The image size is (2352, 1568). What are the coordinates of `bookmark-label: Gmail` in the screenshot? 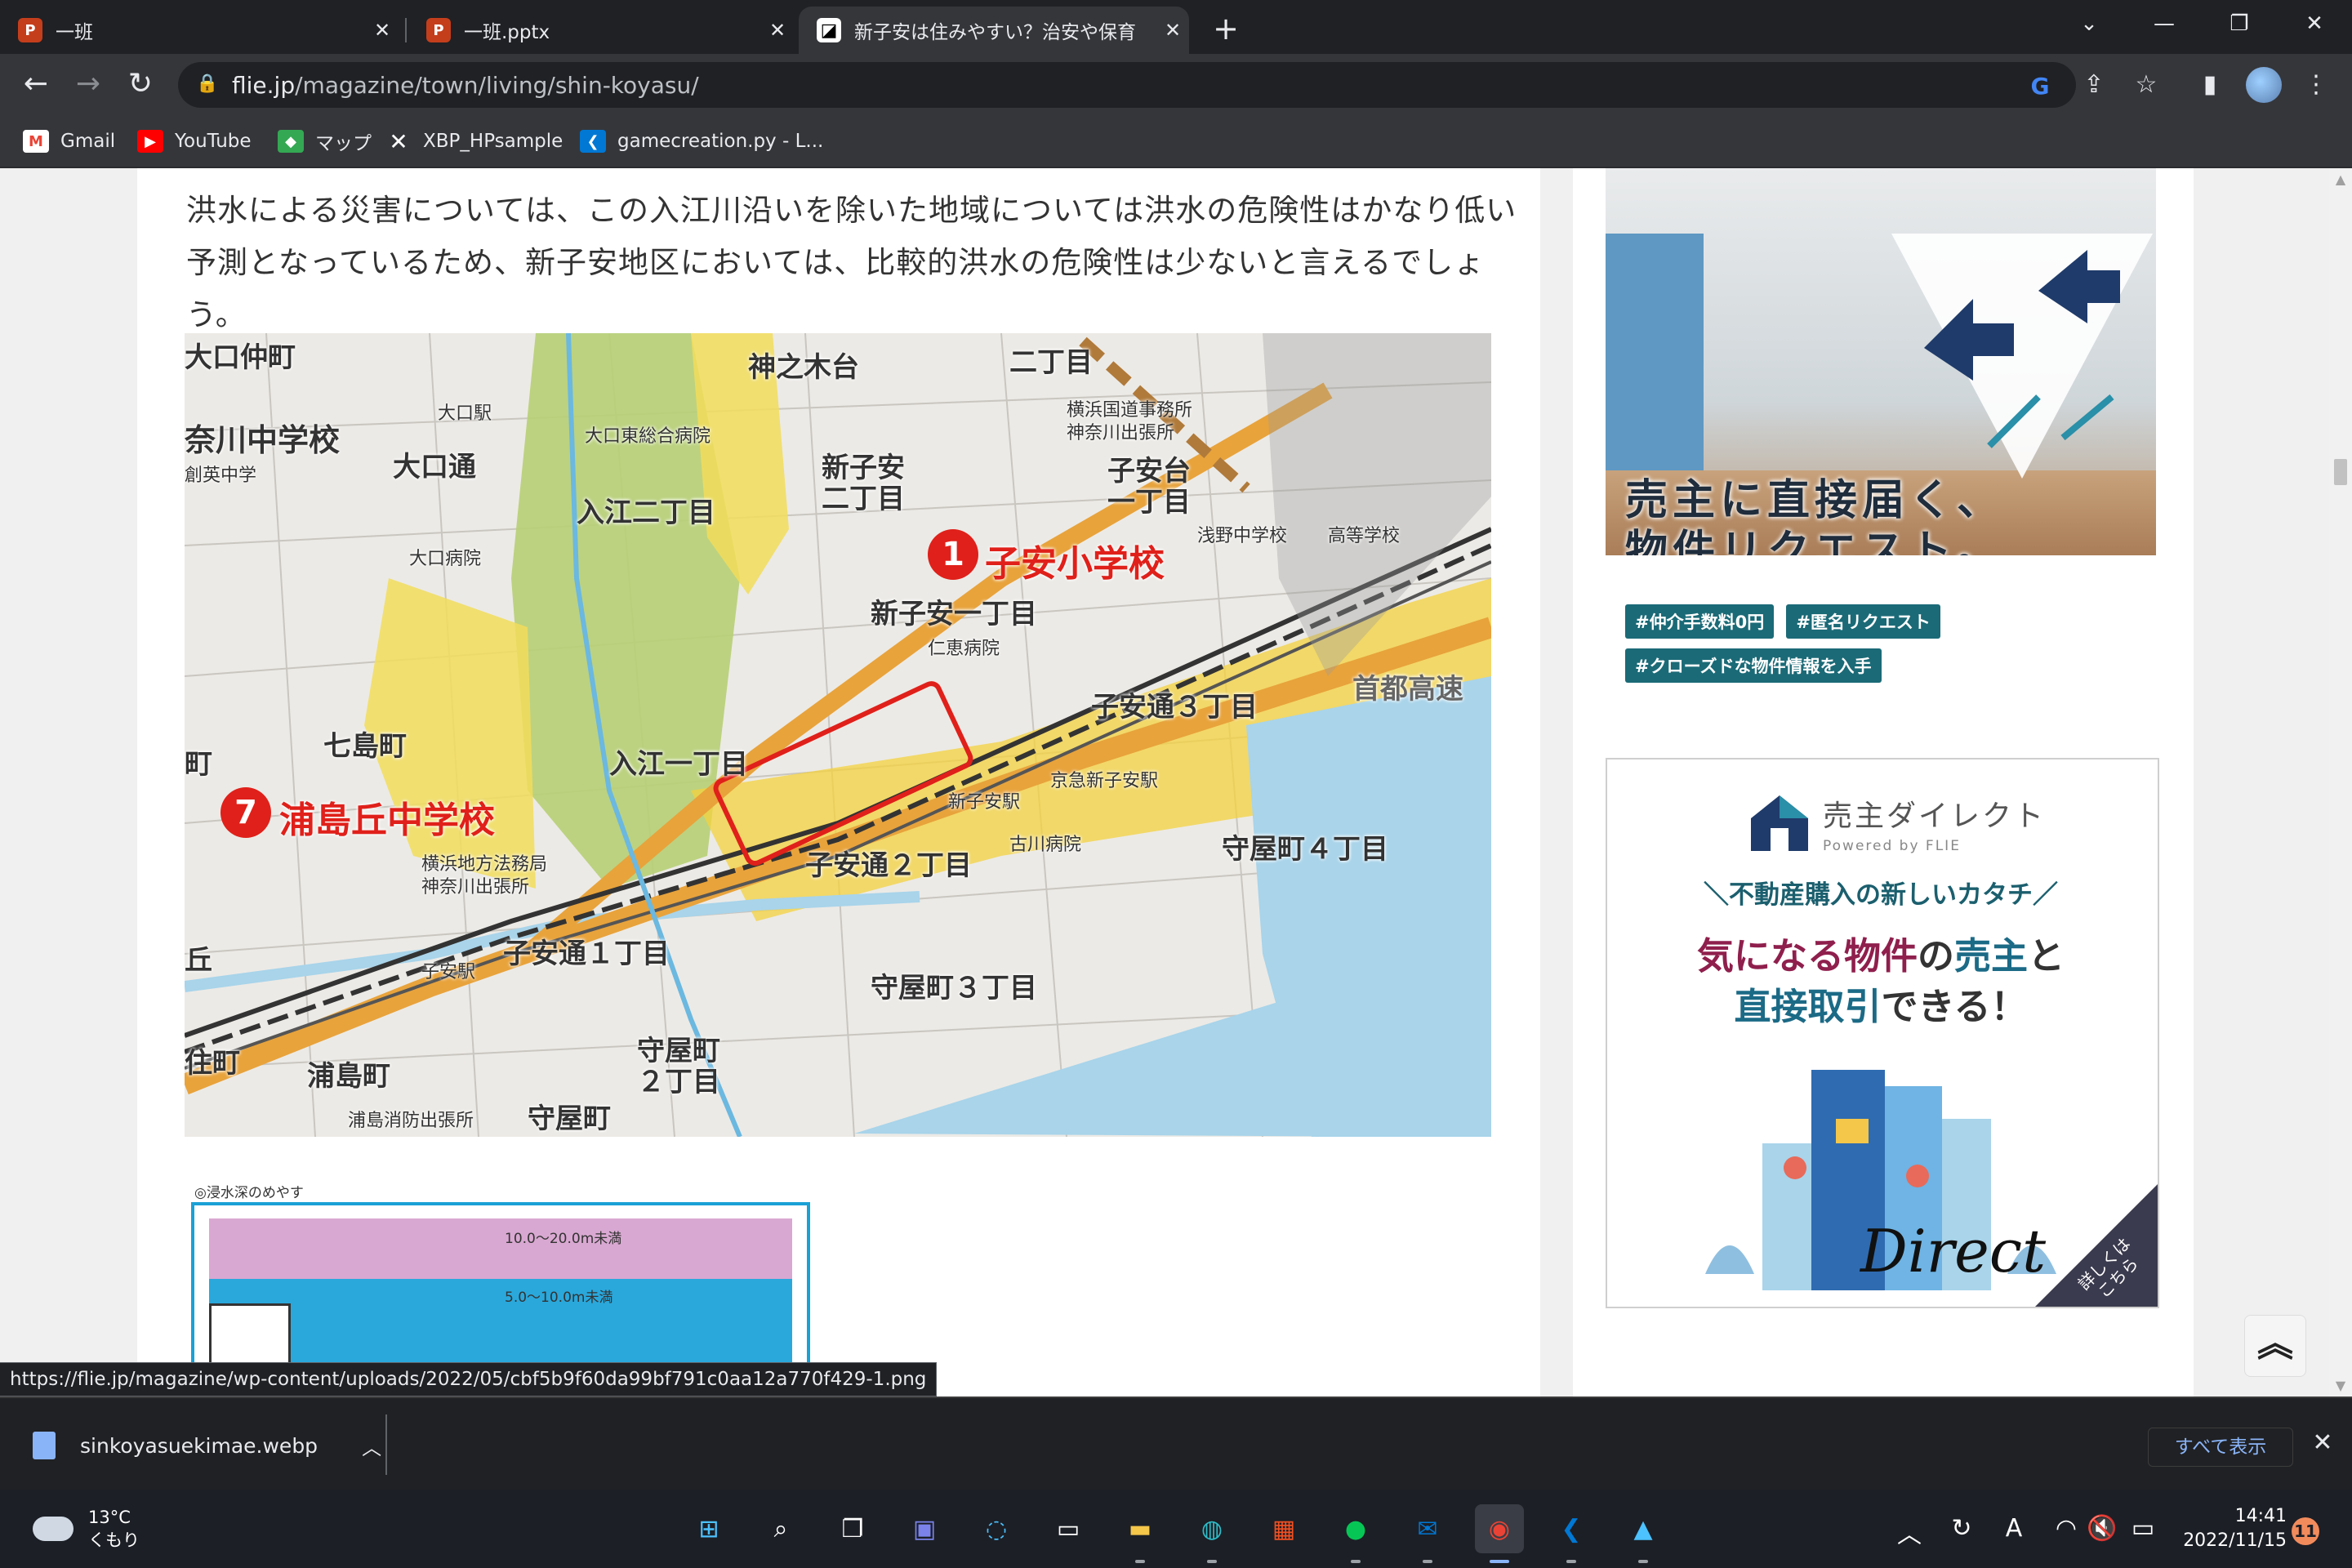 It's located at (88, 141).